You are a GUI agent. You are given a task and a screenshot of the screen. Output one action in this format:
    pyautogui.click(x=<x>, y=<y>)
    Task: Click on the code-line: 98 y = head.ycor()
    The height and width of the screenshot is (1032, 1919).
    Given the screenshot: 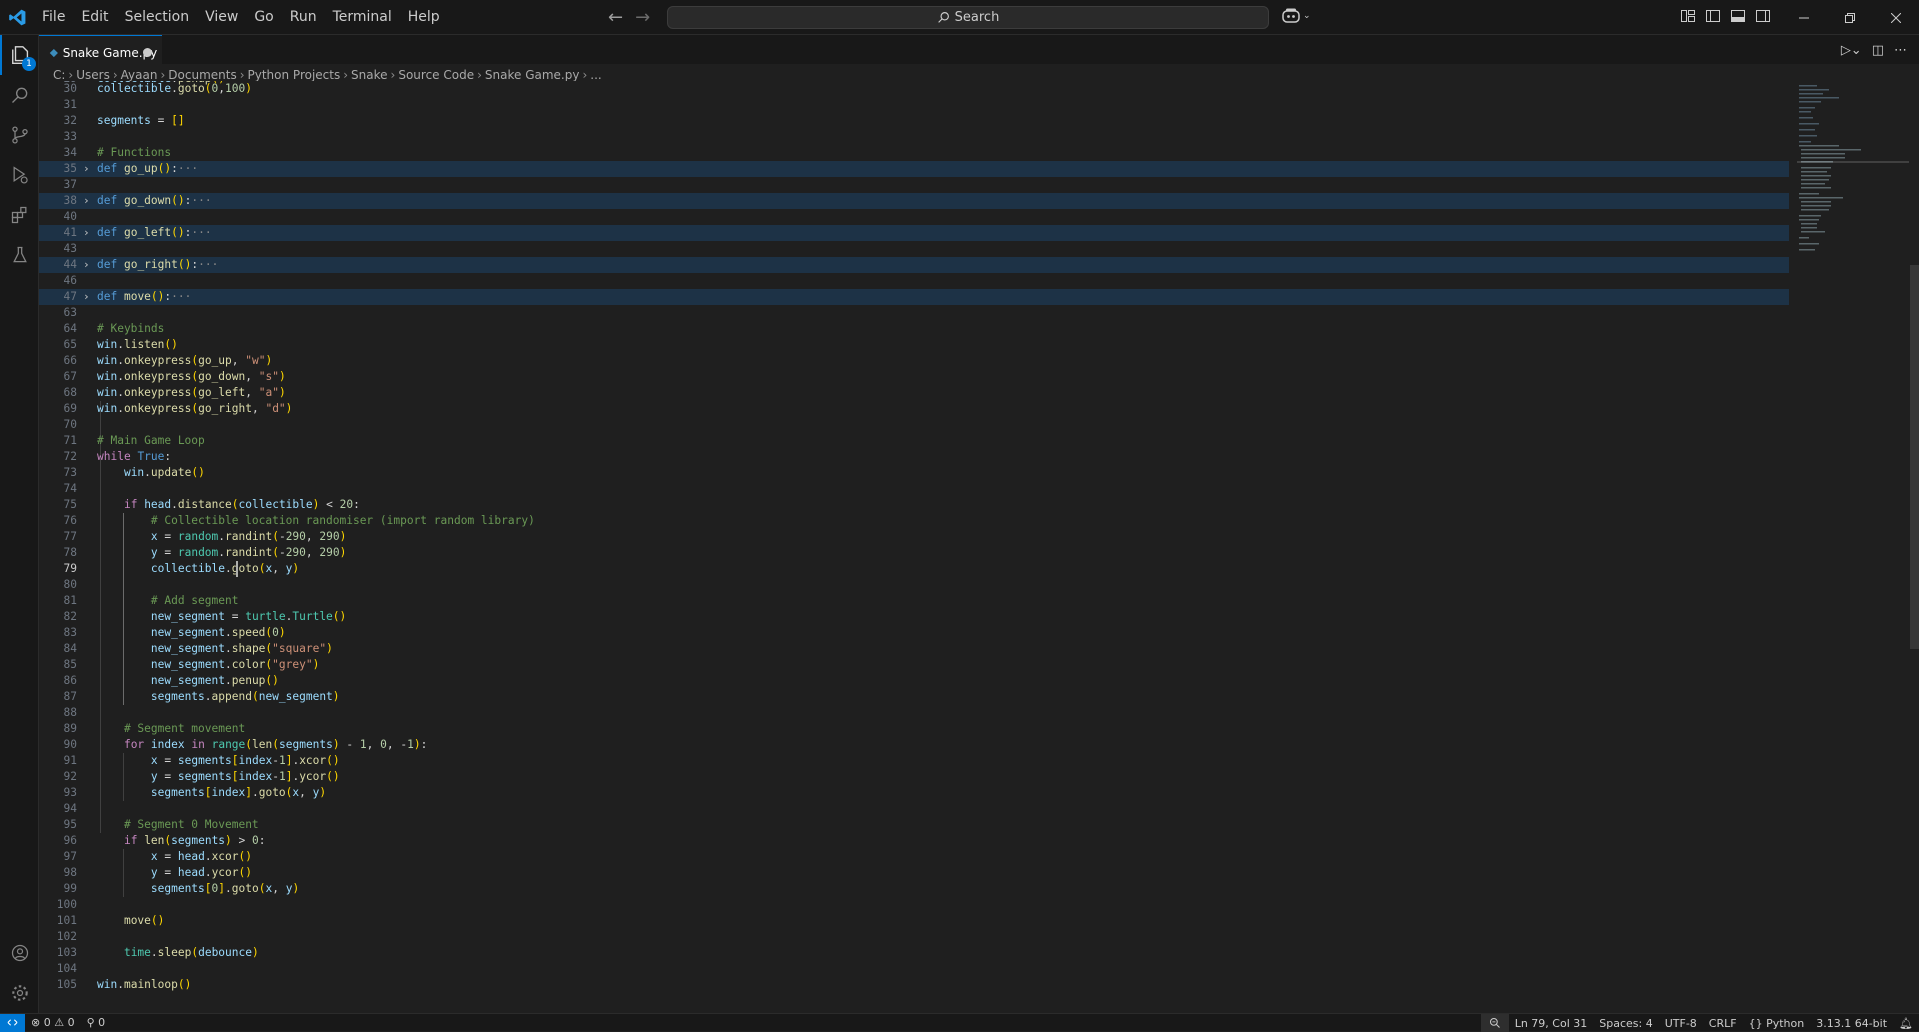 What is the action you would take?
    pyautogui.click(x=914, y=873)
    